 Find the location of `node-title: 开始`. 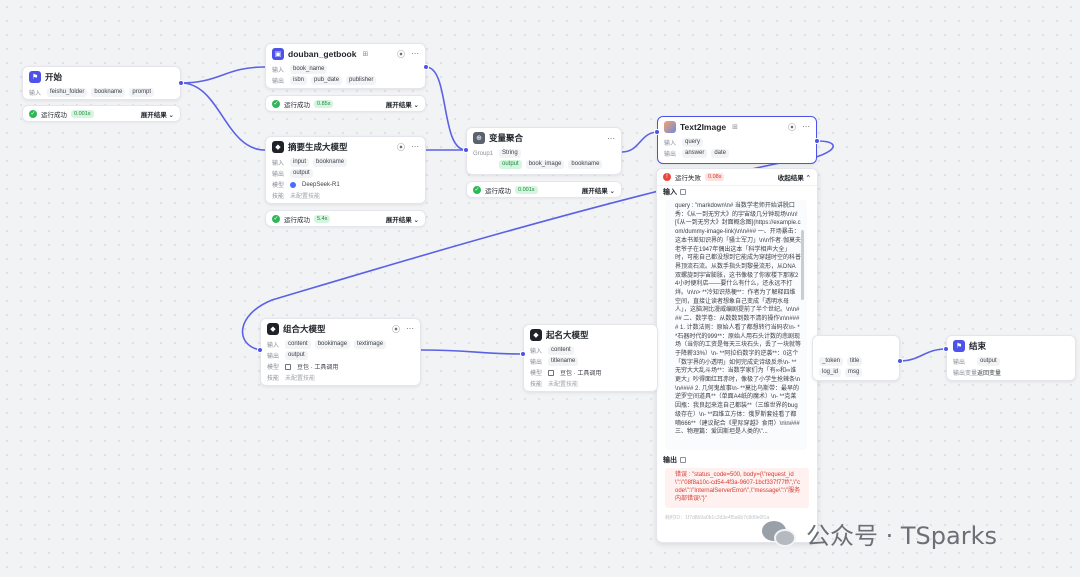

node-title: 开始 is located at coordinates (54, 77).